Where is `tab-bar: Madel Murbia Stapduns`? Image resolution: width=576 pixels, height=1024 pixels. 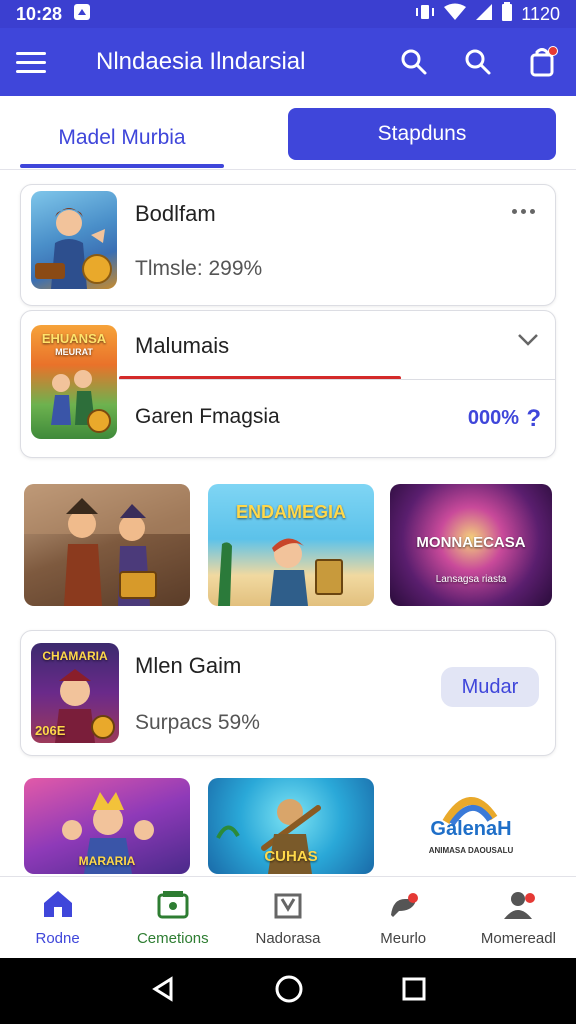 tab-bar: Madel Murbia Stapduns is located at coordinates (288, 133).